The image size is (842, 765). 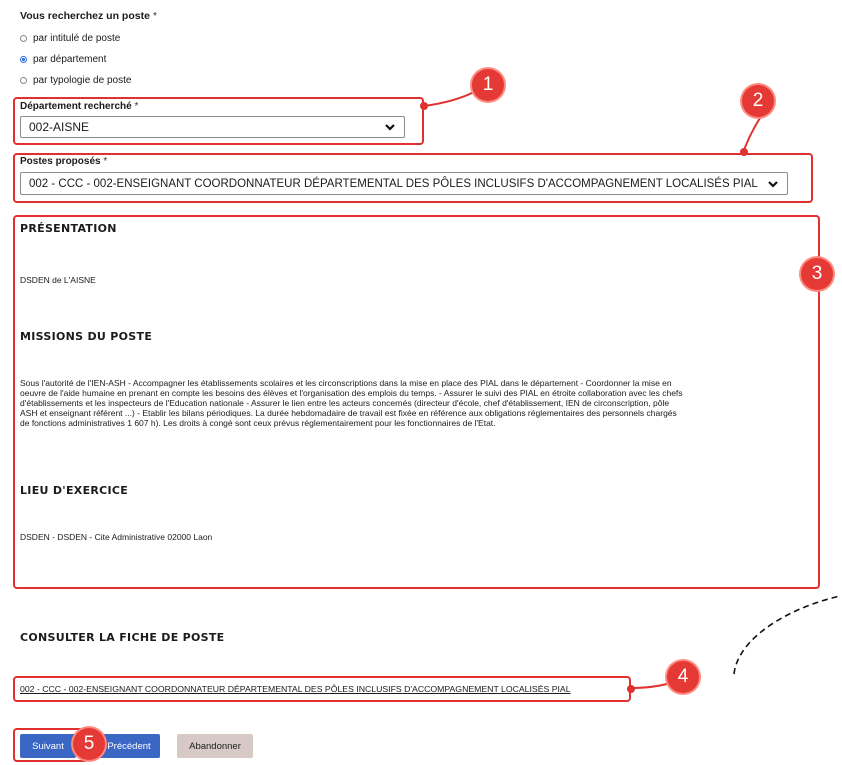 I want to click on department-label: Département recherché *, so click(x=79, y=106).